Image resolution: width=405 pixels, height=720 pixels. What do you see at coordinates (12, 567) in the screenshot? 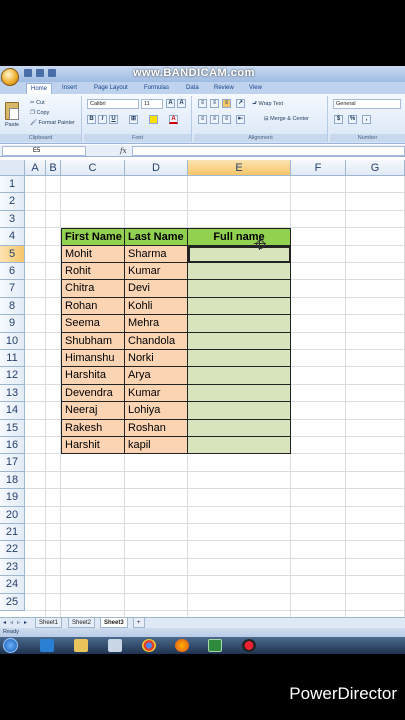
I see `row-header-23: 23` at bounding box center [12, 567].